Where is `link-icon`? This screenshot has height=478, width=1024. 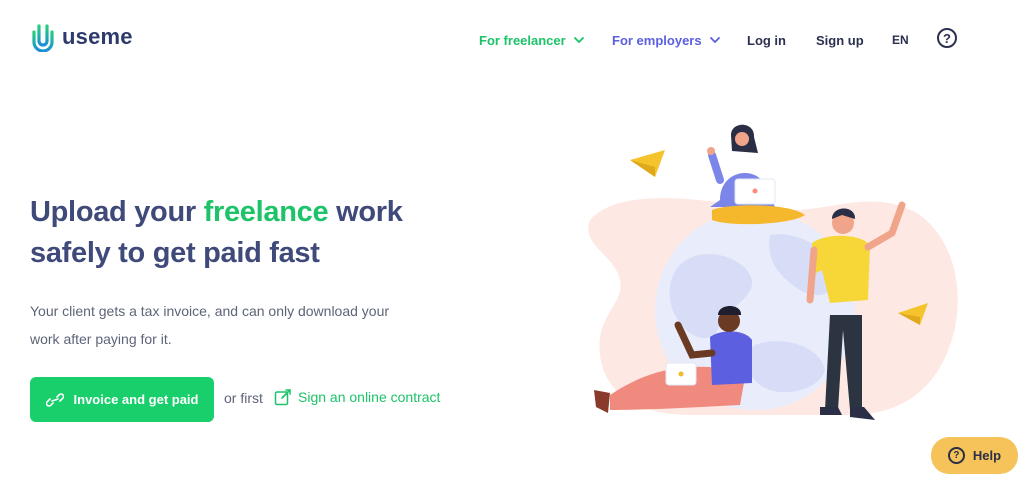 link-icon is located at coordinates (54, 399).